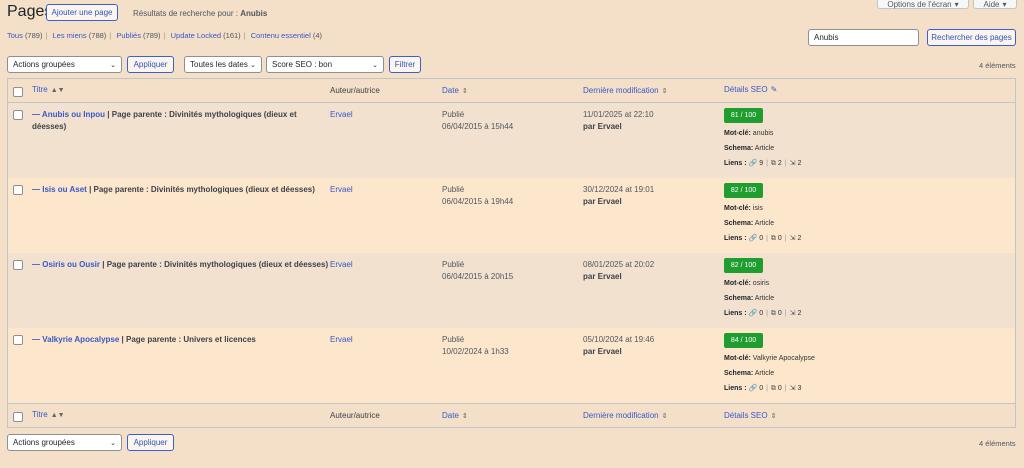  Describe the element at coordinates (619, 345) in the screenshot. I see `row-modified: 05/10/2024 at 19:46 par Ervael` at that location.